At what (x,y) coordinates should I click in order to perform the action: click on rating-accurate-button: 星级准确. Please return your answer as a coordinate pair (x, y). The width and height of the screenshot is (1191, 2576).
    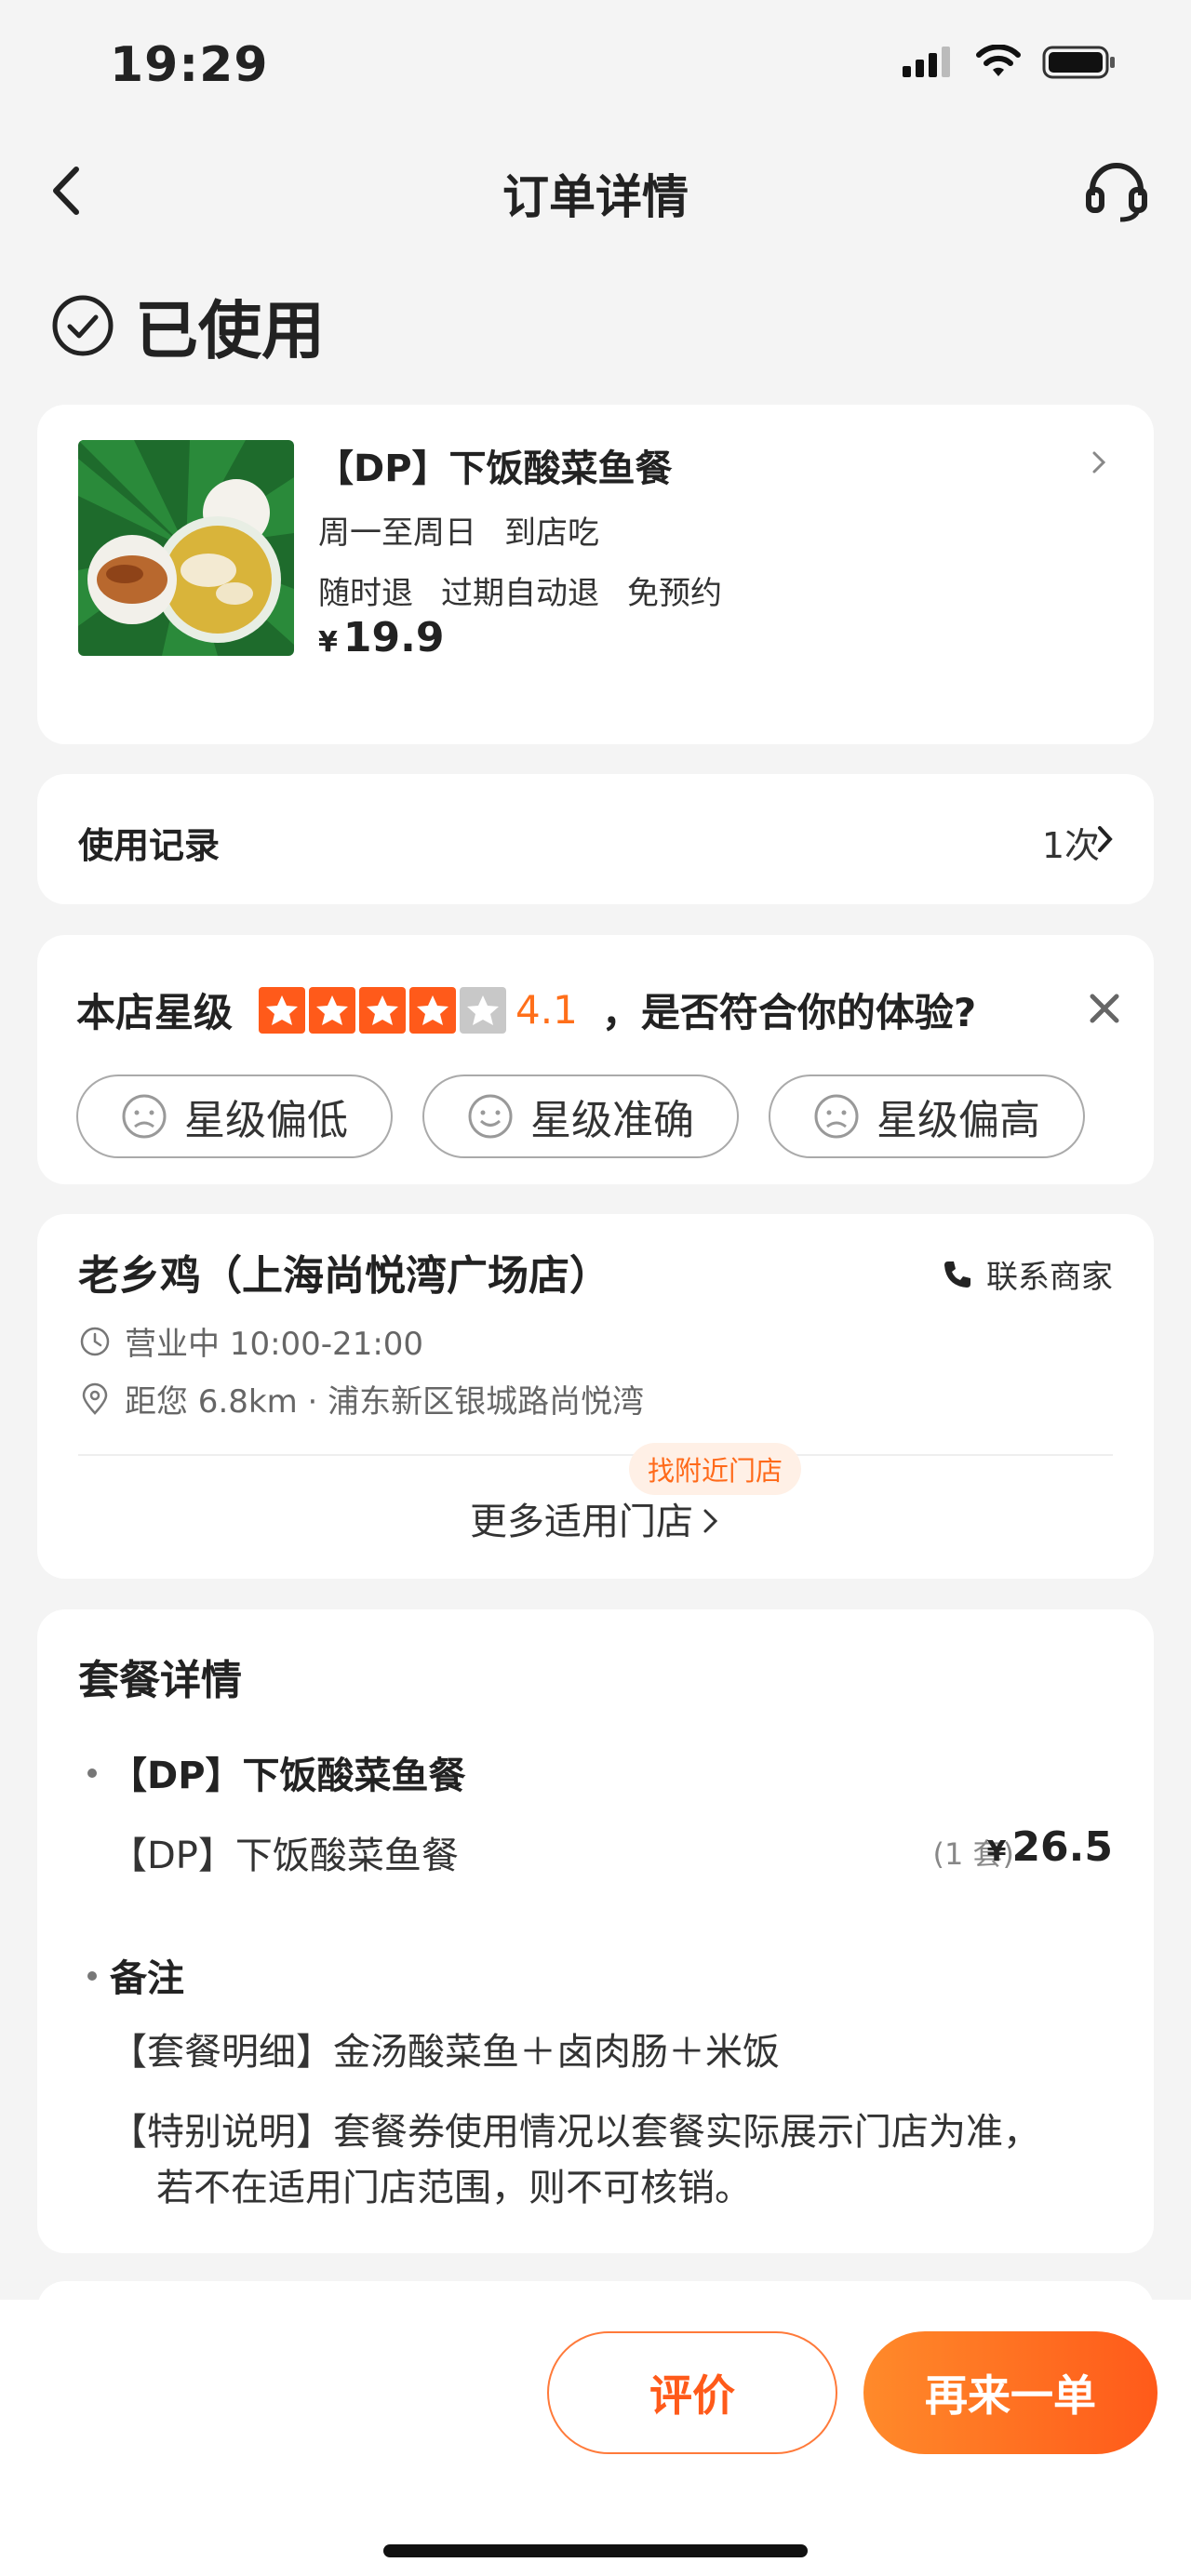
    Looking at the image, I should click on (580, 1116).